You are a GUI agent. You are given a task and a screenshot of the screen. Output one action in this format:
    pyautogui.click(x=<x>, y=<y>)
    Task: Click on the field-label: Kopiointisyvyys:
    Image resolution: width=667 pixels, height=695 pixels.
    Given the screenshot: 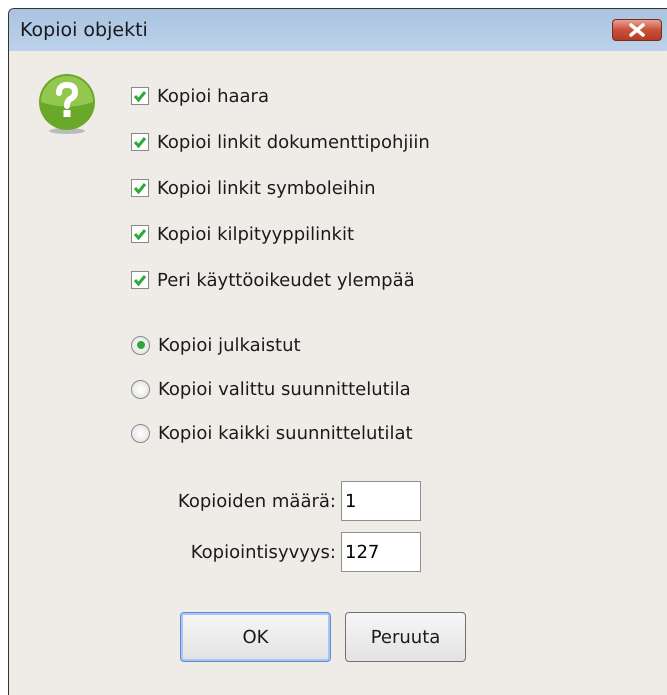 What is the action you would take?
    pyautogui.click(x=263, y=552)
    